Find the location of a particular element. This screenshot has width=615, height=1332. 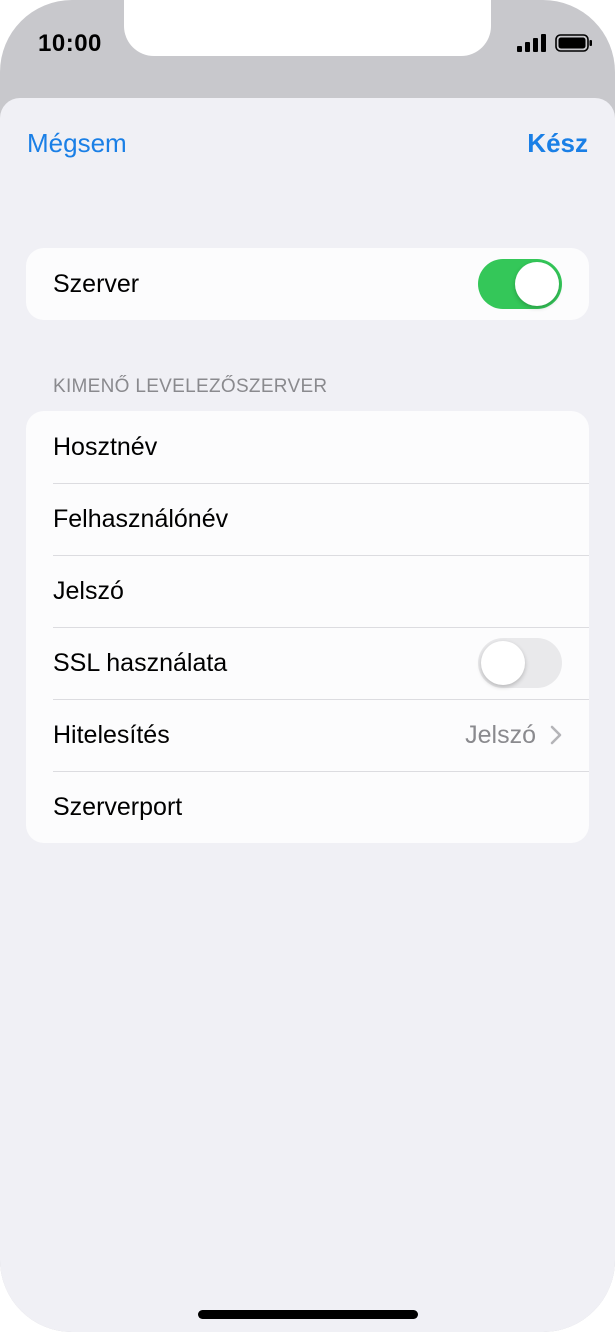

username-label: Felhasználónév is located at coordinates (141, 518).